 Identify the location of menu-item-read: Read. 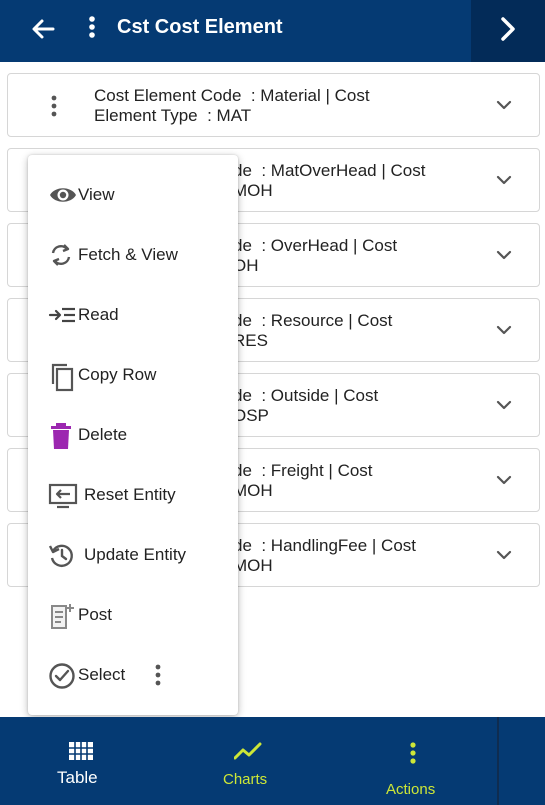
(133, 315).